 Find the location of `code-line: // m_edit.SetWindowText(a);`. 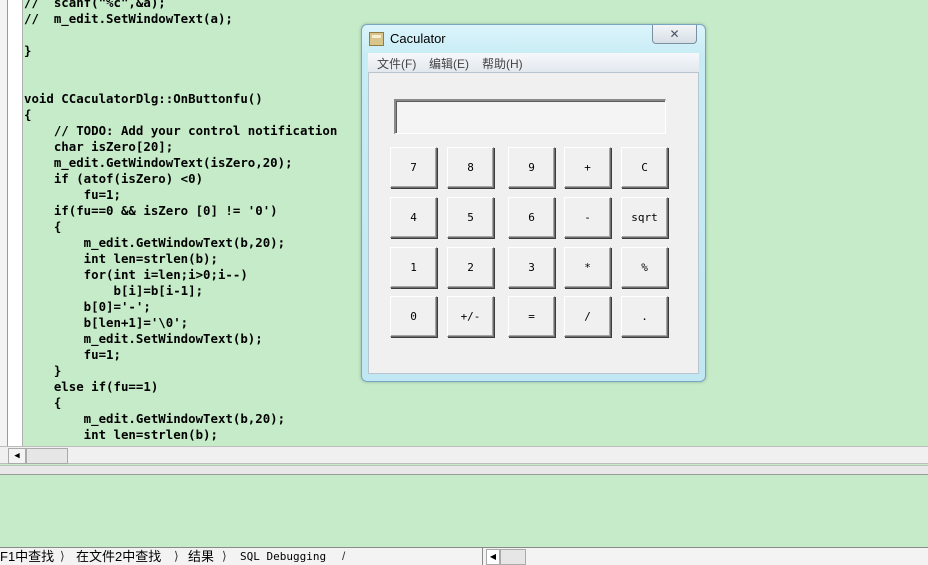

code-line: // m_edit.SetWindowText(a); is located at coordinates (128, 18).